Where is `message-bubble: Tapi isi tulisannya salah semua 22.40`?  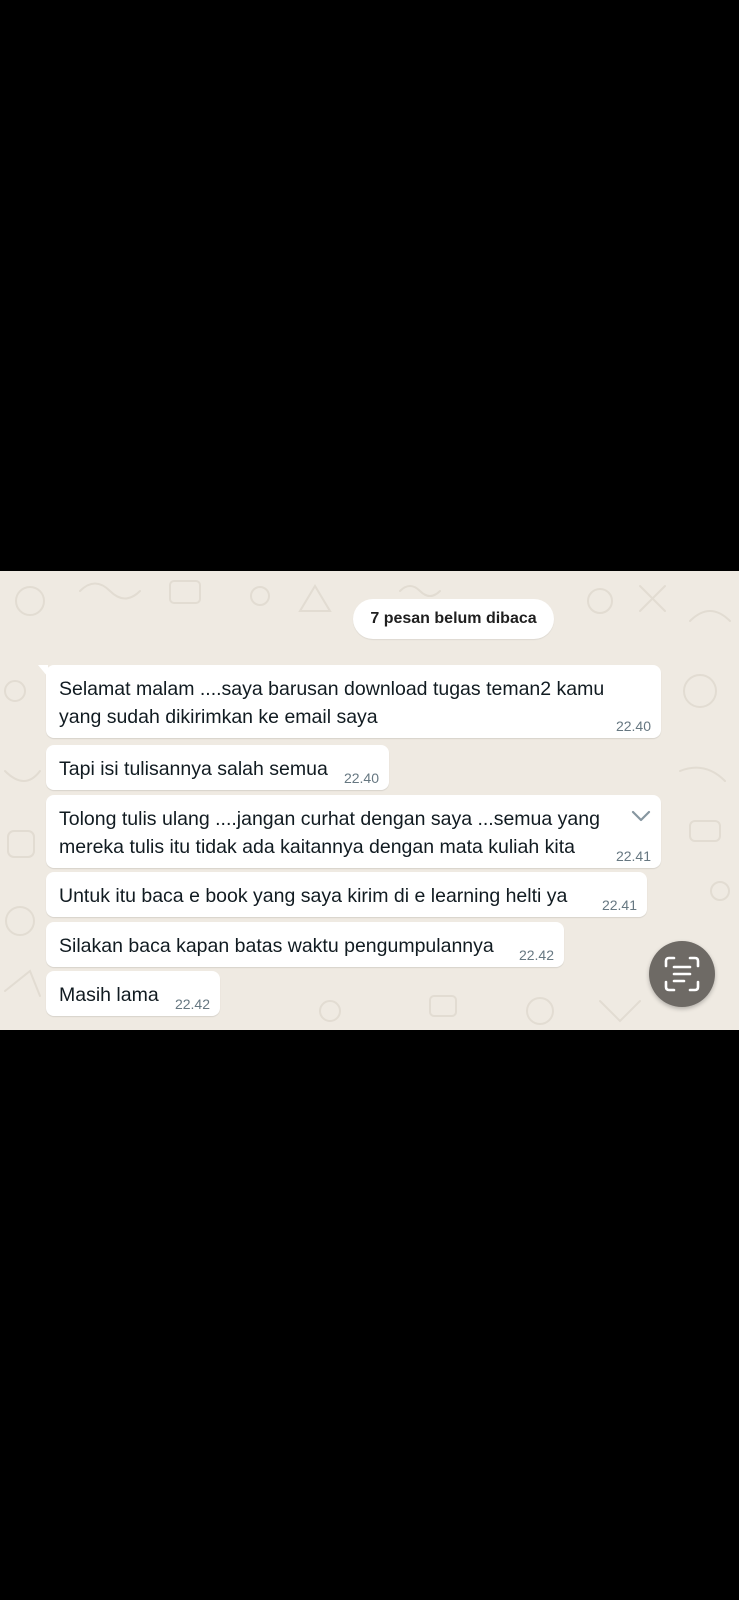 message-bubble: Tapi isi tulisannya salah semua 22.40 is located at coordinates (217, 767).